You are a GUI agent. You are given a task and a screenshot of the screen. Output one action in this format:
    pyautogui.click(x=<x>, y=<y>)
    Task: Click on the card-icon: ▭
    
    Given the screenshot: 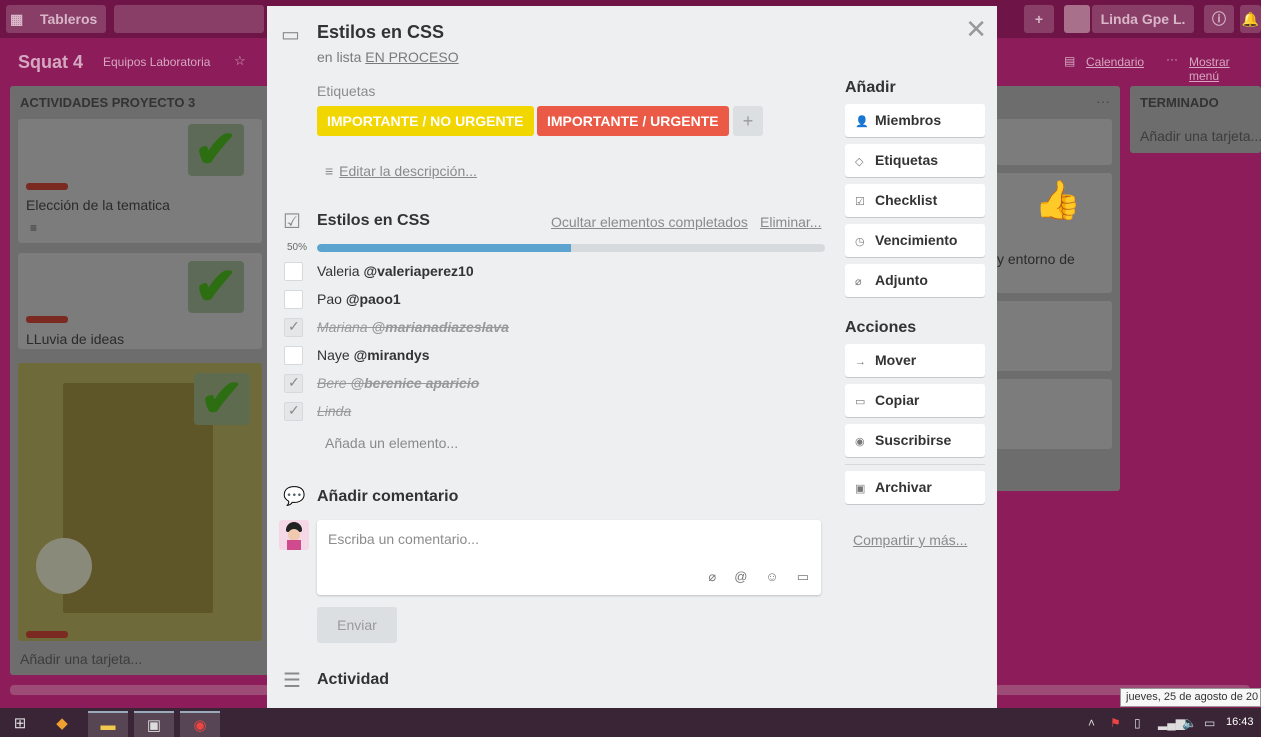 What is the action you would take?
    pyautogui.click(x=290, y=35)
    